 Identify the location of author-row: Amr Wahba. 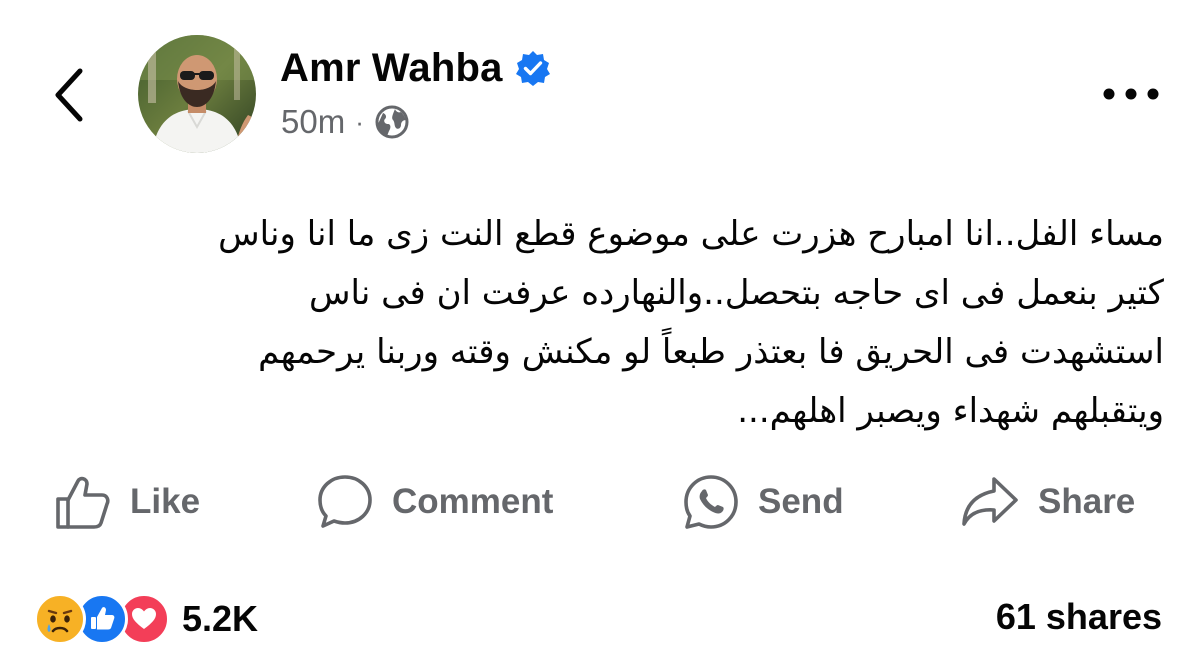
(415, 68).